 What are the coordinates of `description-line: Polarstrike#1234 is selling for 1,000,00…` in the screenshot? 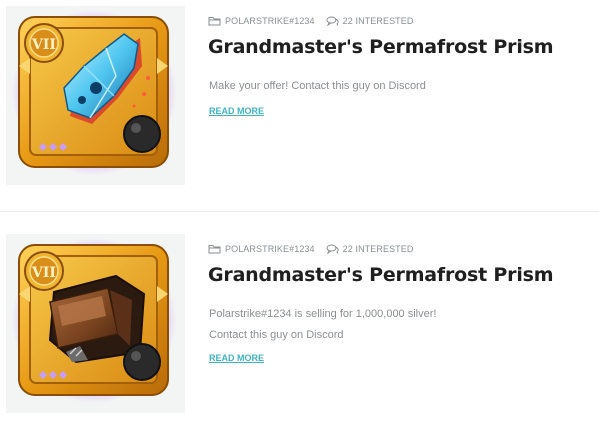 It's located at (323, 314).